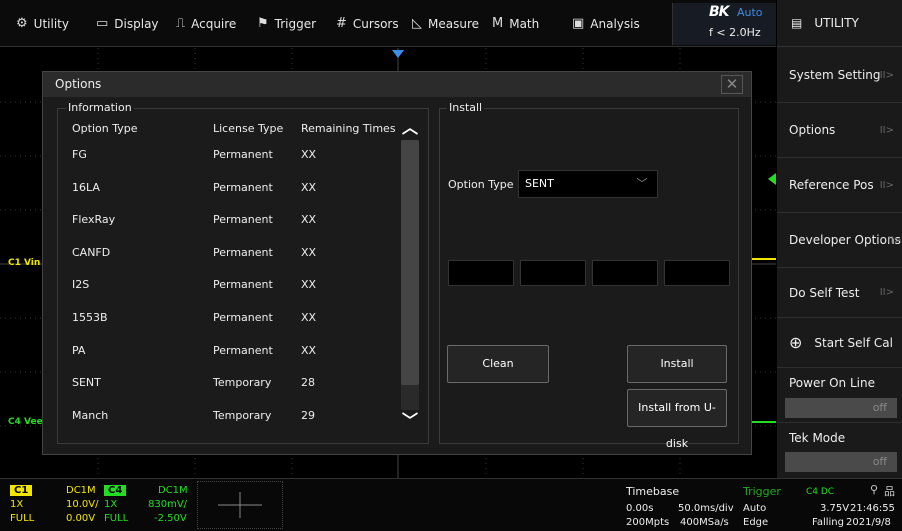 This screenshot has width=902, height=531. What do you see at coordinates (102, 23) in the screenshot?
I see `monitor-icon: ▭` at bounding box center [102, 23].